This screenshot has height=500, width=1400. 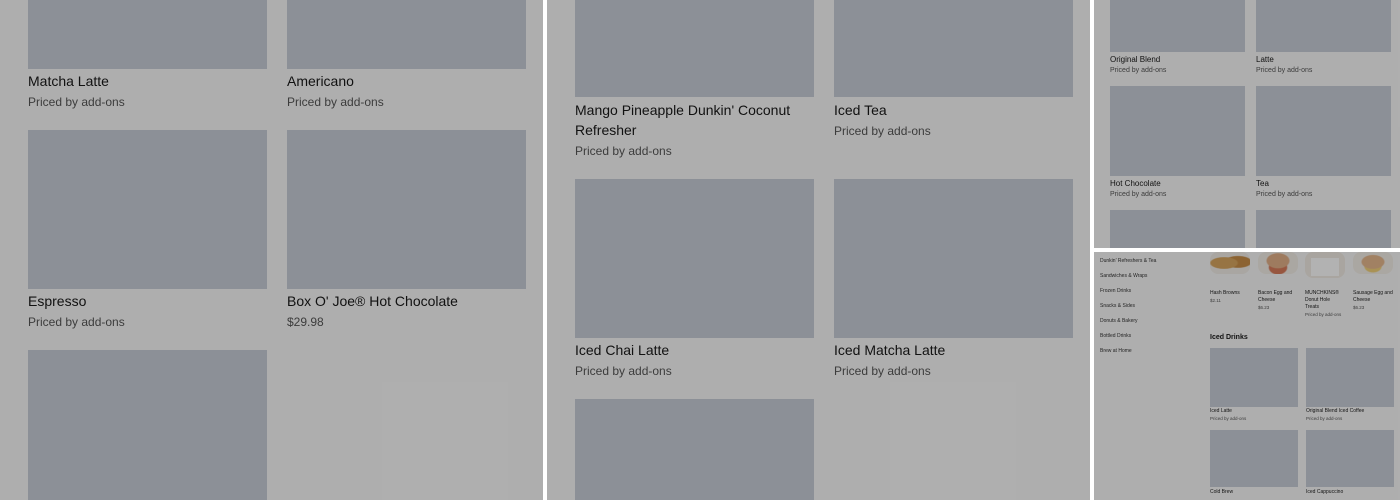 I want to click on item-image-bacon-egg-cheese, so click(x=1278, y=263).